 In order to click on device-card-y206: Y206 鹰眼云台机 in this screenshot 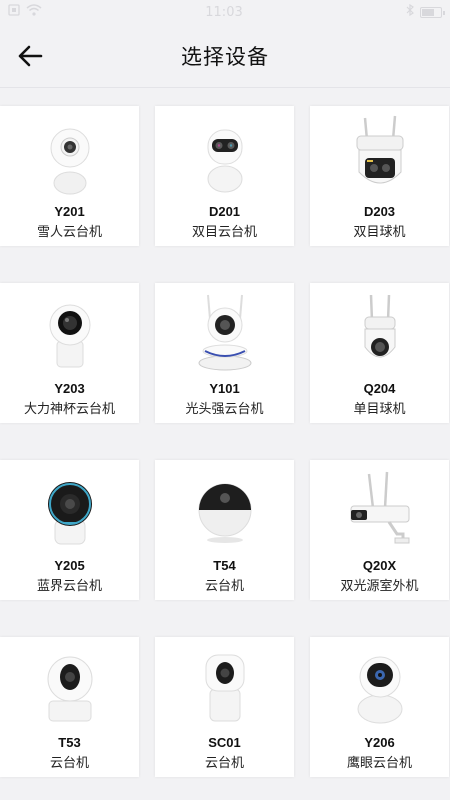, I will do `click(379, 707)`.